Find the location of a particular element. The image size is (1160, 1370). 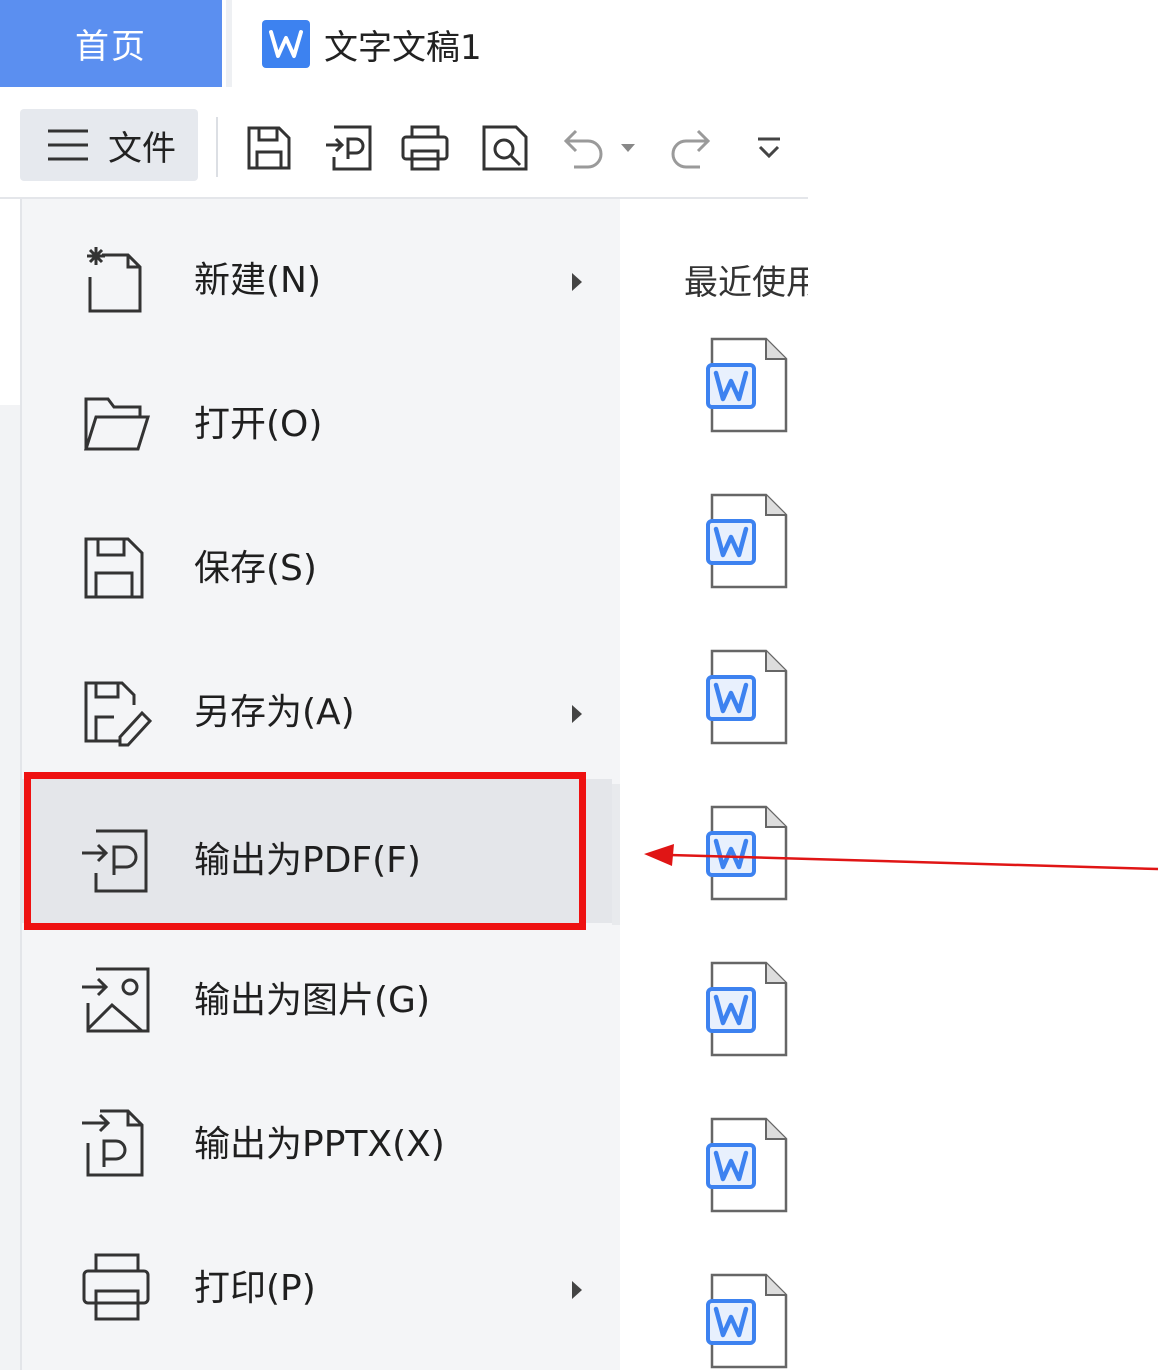

export-image-icon is located at coordinates (116, 1000).